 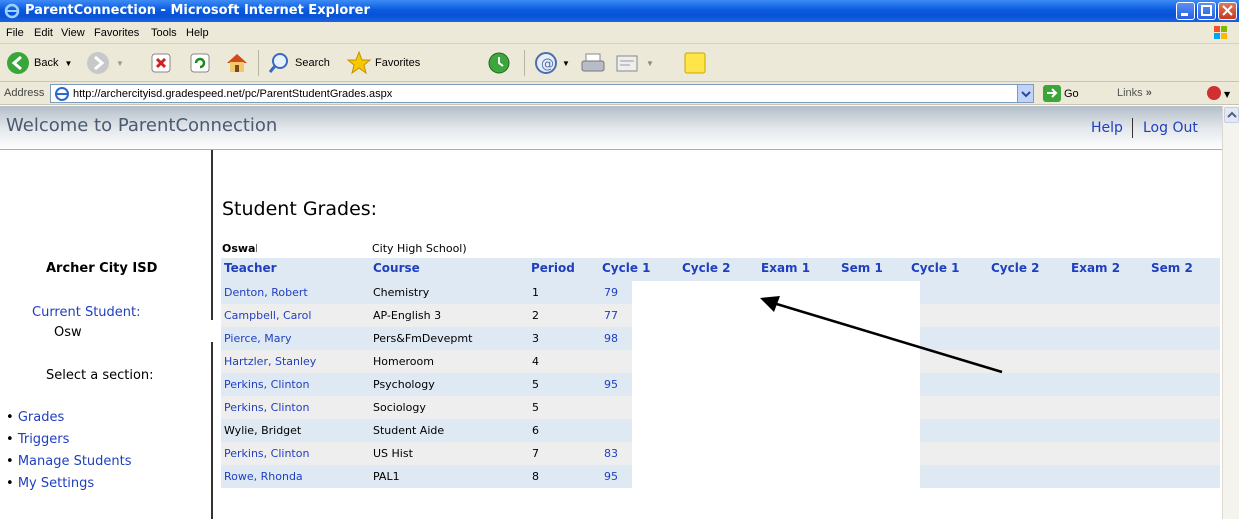 I want to click on header-divider, so click(x=1132, y=128).